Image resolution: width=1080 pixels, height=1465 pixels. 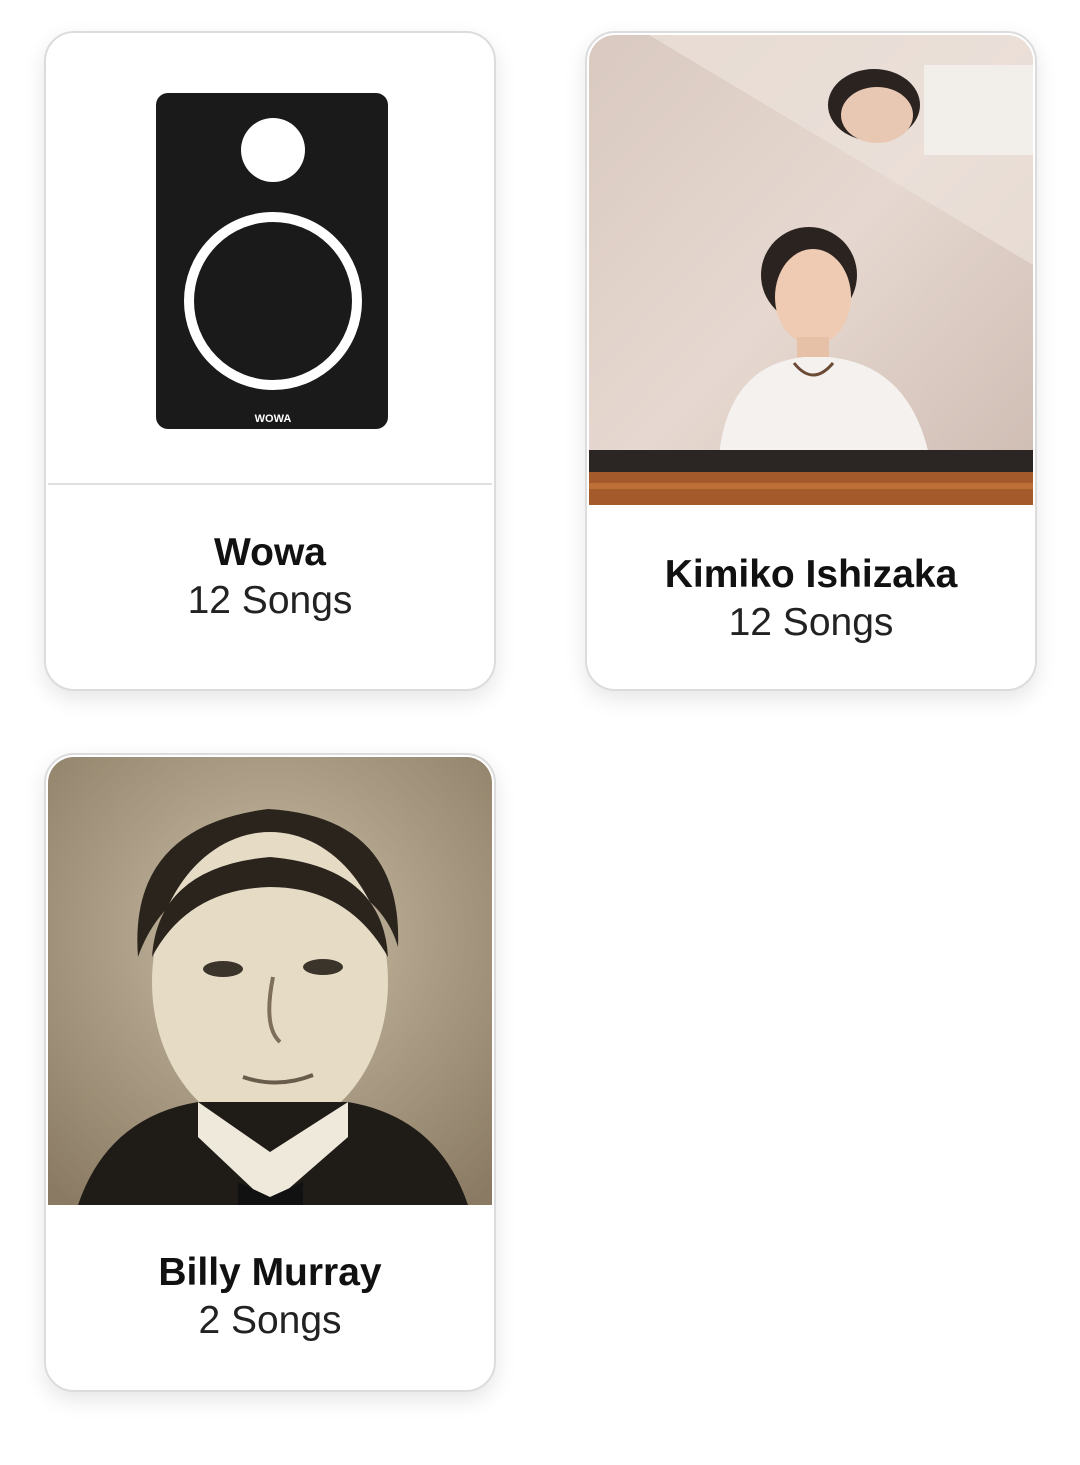 I want to click on artist-meta: Wowa 12 Songs, so click(x=270, y=577).